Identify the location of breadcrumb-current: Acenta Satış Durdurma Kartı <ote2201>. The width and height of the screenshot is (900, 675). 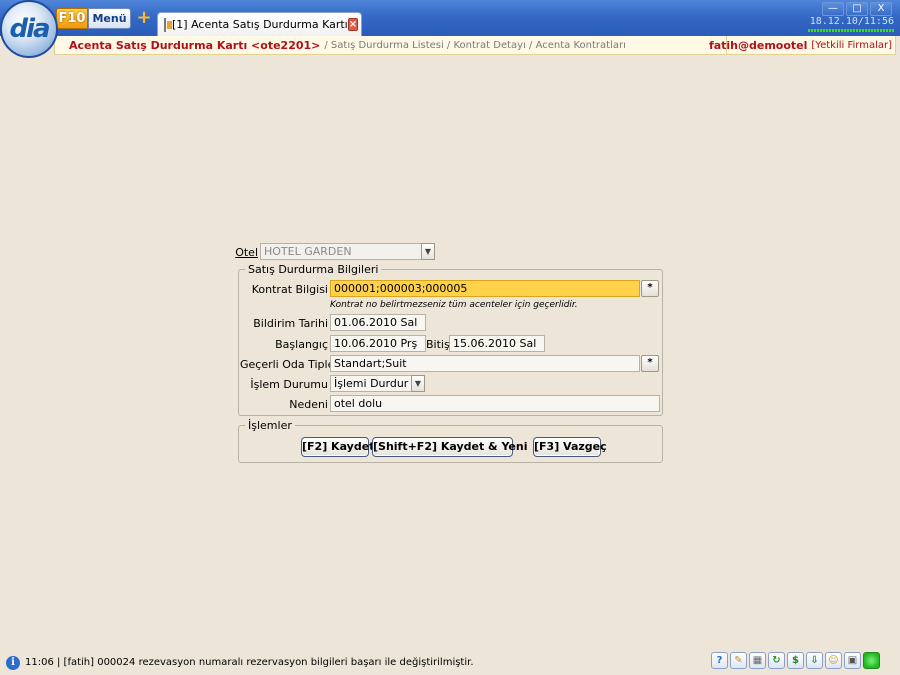
(195, 45).